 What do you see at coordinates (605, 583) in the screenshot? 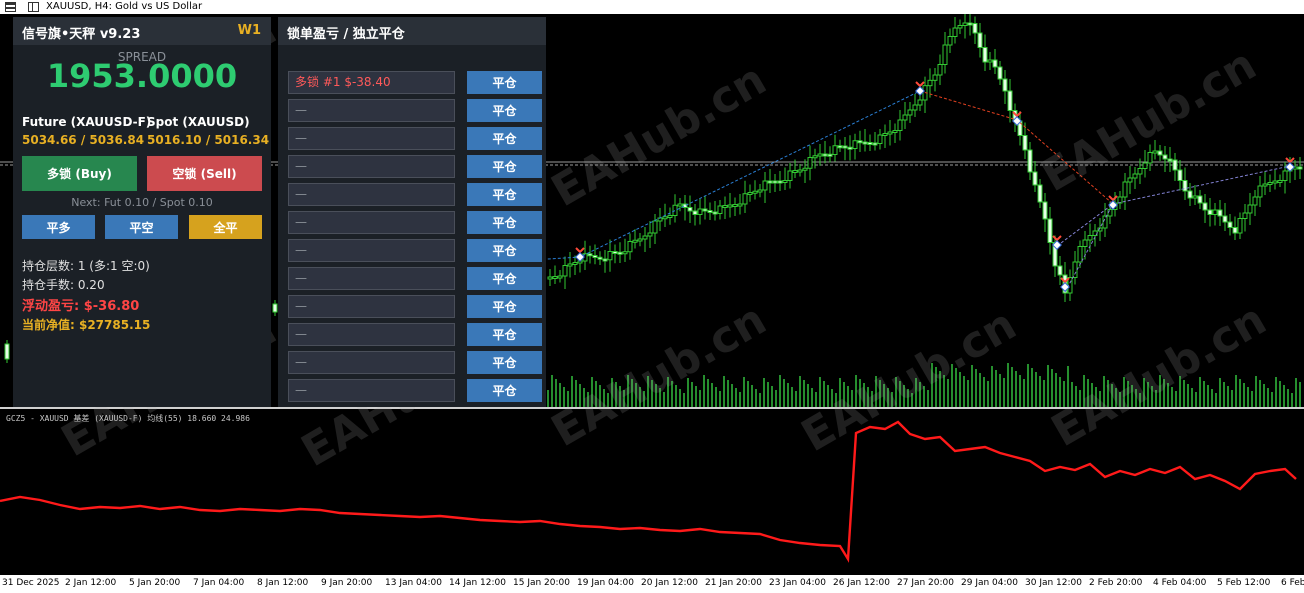
I see `time-tick-label: 19 Jan 04:00` at bounding box center [605, 583].